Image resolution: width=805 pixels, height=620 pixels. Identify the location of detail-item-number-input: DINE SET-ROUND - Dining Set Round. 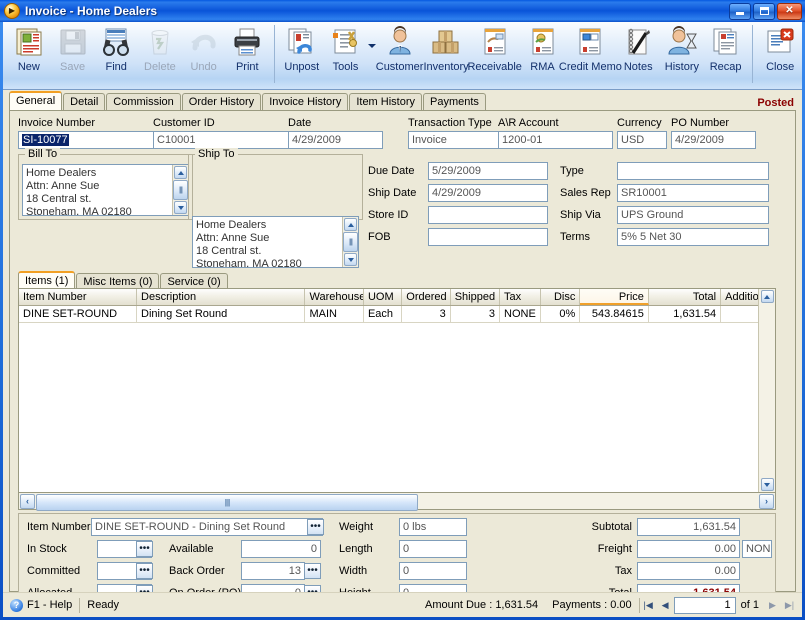
(207, 527).